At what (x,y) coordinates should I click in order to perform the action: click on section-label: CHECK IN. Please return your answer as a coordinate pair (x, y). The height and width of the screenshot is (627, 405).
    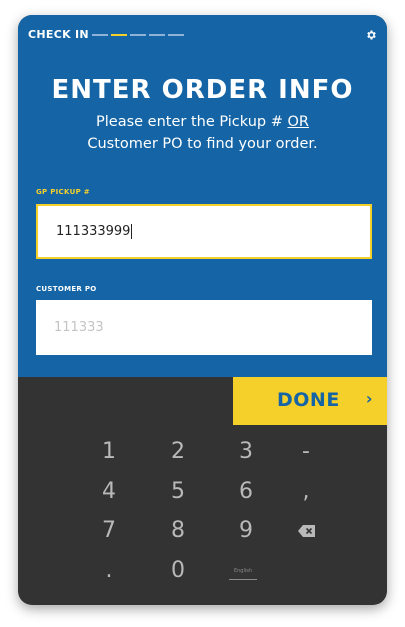
    Looking at the image, I should click on (58, 34).